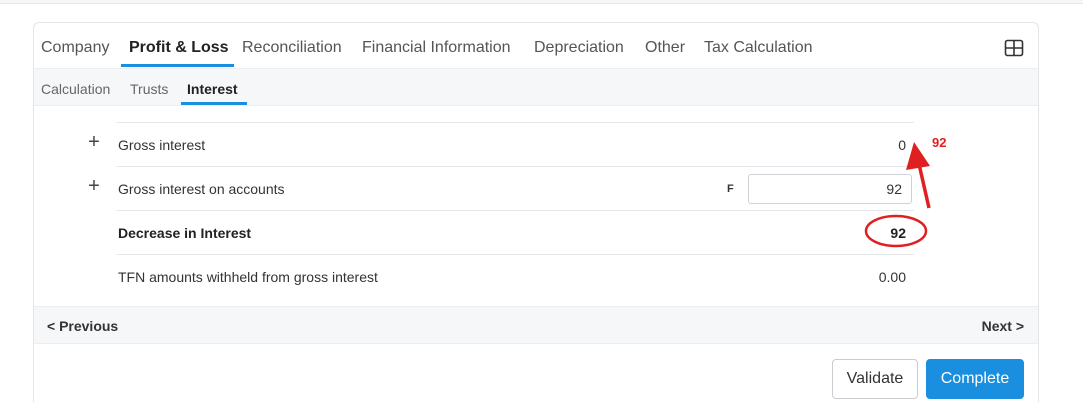 This screenshot has height=402, width=1083. What do you see at coordinates (579, 48) in the screenshot?
I see `tab-depreciation: Depreciation` at bounding box center [579, 48].